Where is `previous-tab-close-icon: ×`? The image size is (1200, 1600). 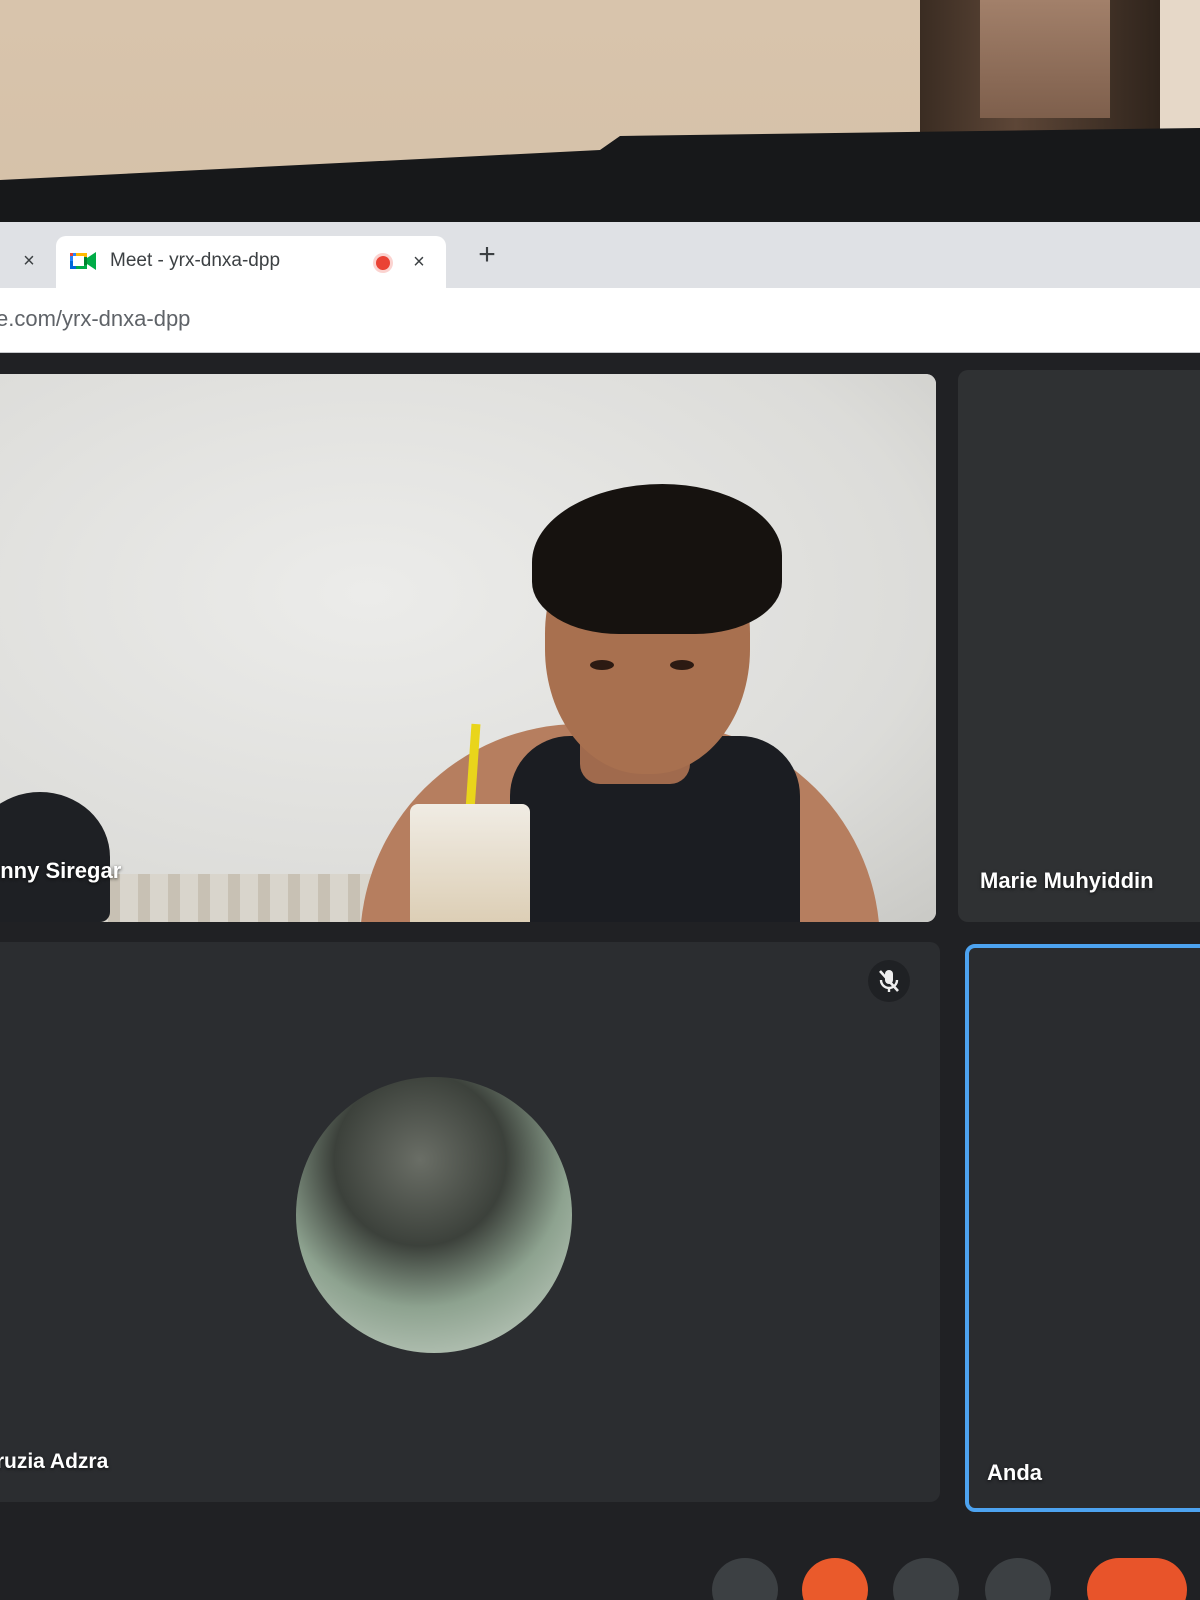
previous-tab-close-icon: × is located at coordinates (29, 261).